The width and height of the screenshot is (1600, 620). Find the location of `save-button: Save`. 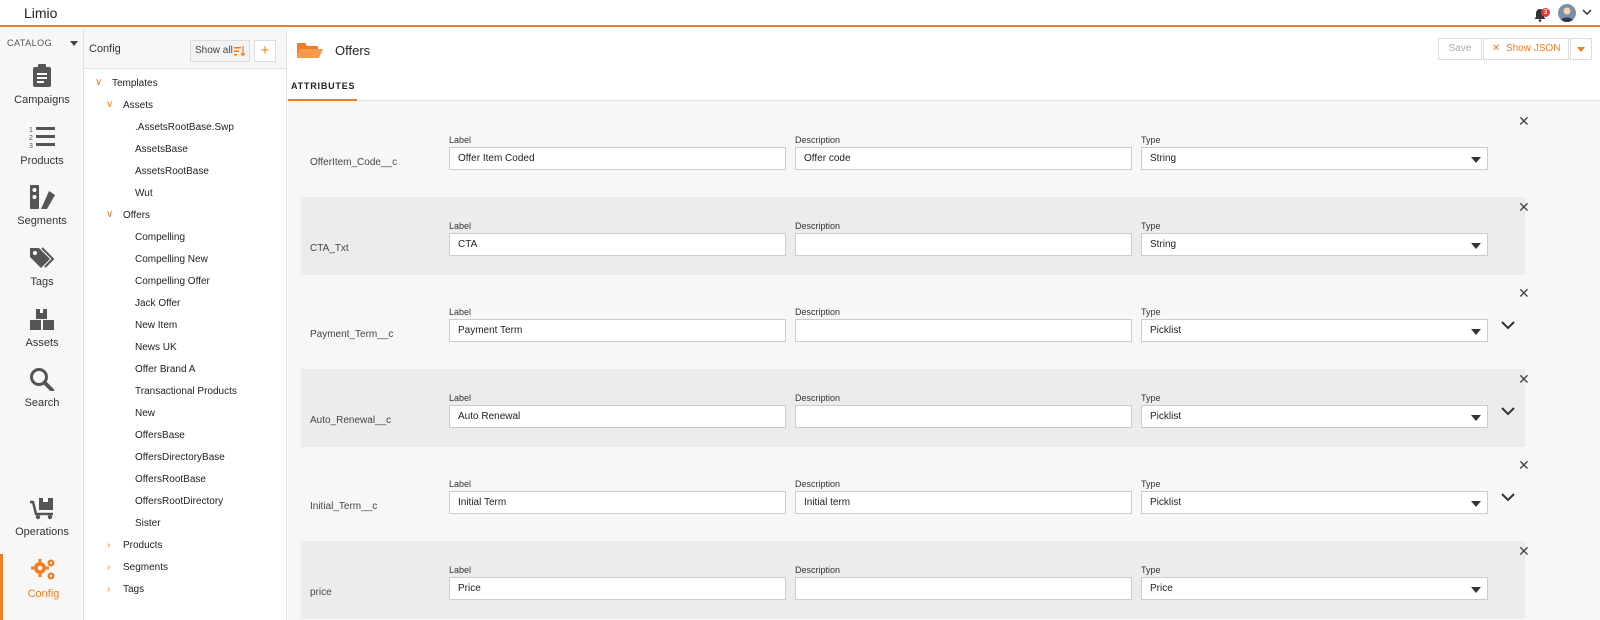

save-button: Save is located at coordinates (1460, 49).